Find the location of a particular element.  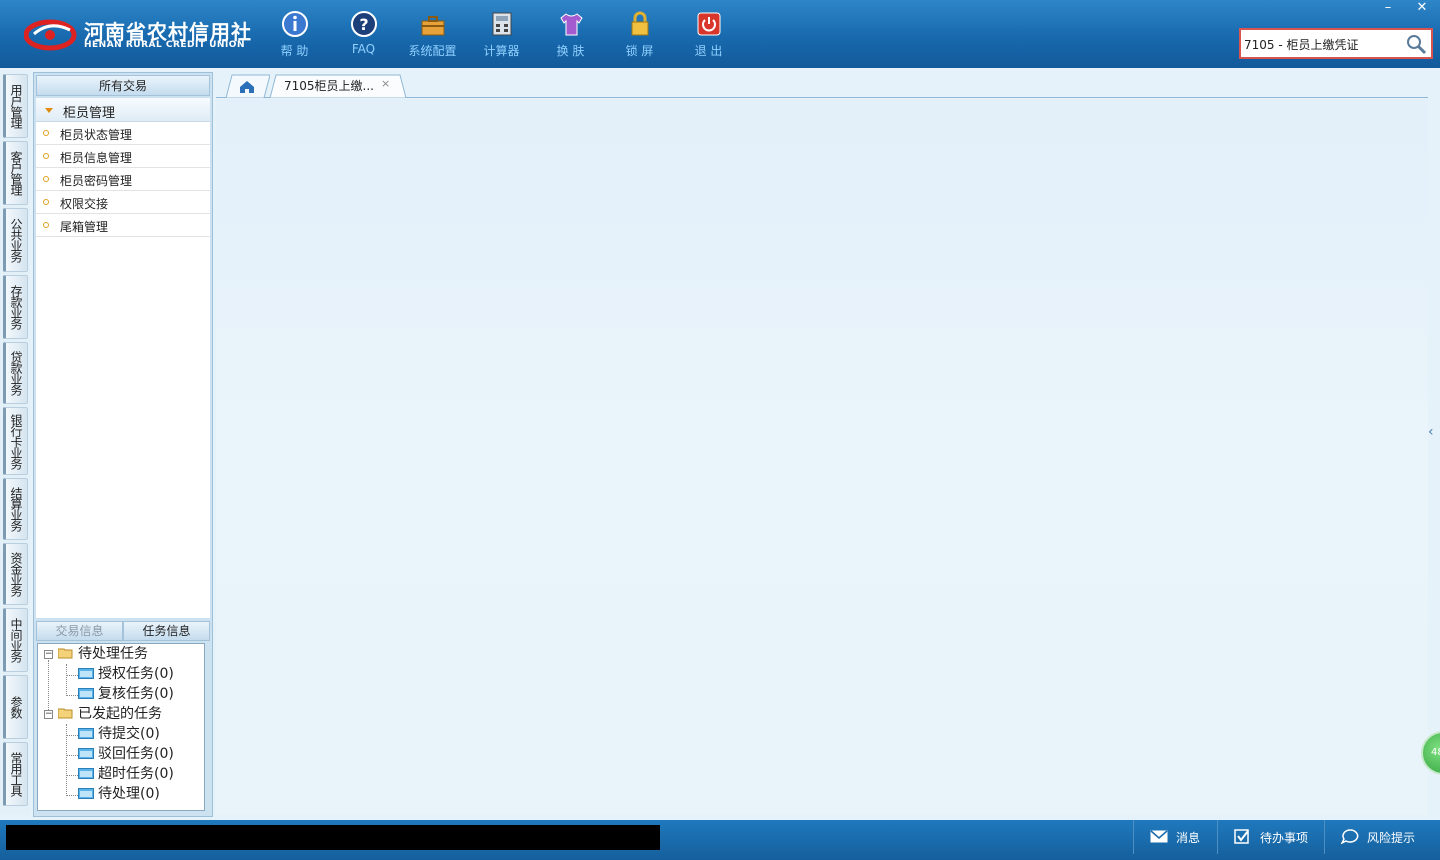

help-label: 帮 助 is located at coordinates (294, 51).